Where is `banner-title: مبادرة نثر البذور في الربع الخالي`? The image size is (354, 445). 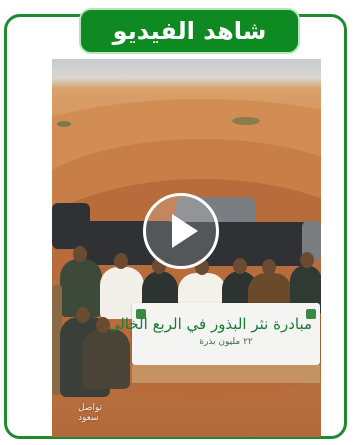
banner-title: مبادرة نثر البذور في الربع الخالي is located at coordinates (209, 324).